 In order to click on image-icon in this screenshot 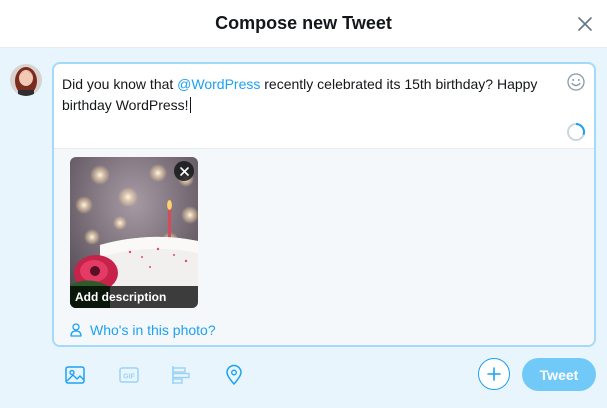, I will do `click(75, 375)`.